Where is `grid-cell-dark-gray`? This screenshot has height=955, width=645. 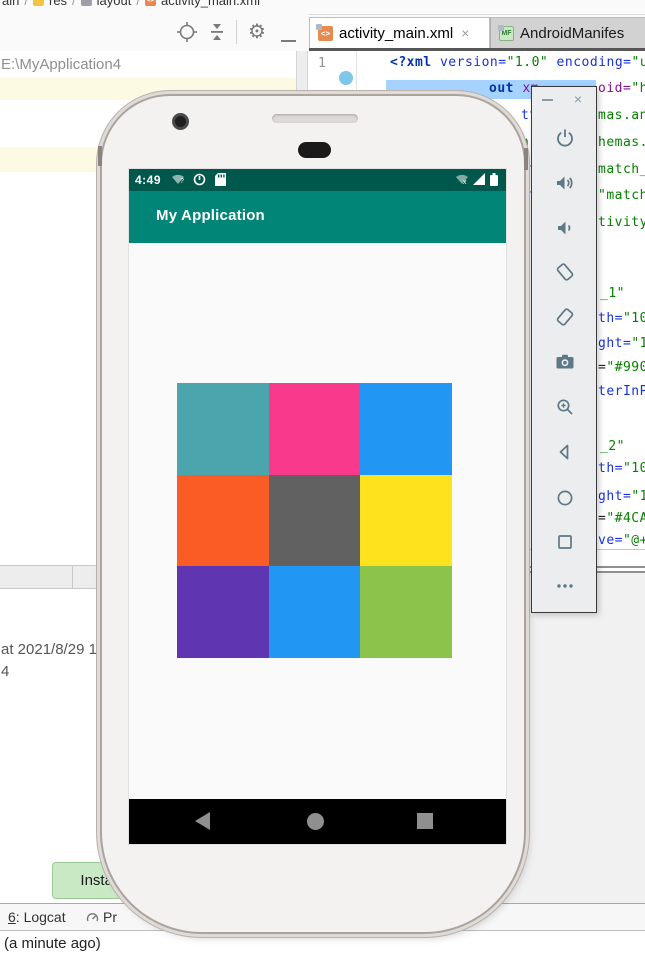
grid-cell-dark-gray is located at coordinates (314, 520).